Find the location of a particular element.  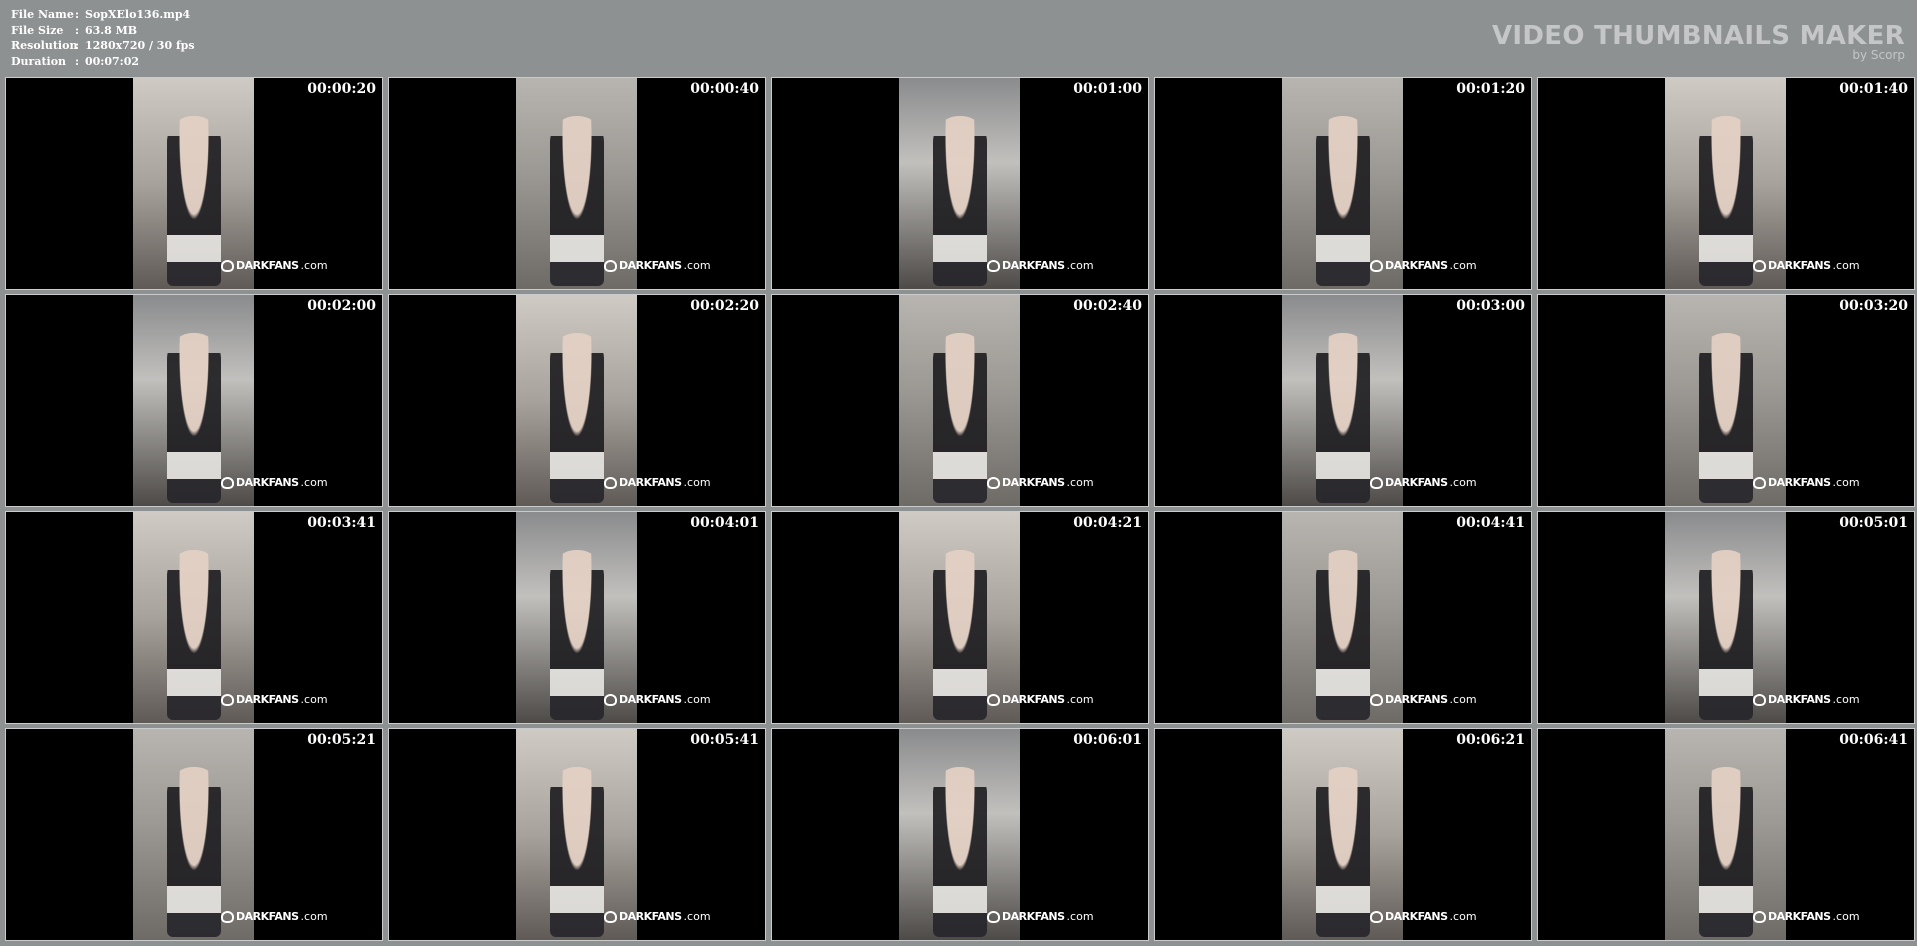

timestamp-label: 00:05:01 is located at coordinates (1873, 523).